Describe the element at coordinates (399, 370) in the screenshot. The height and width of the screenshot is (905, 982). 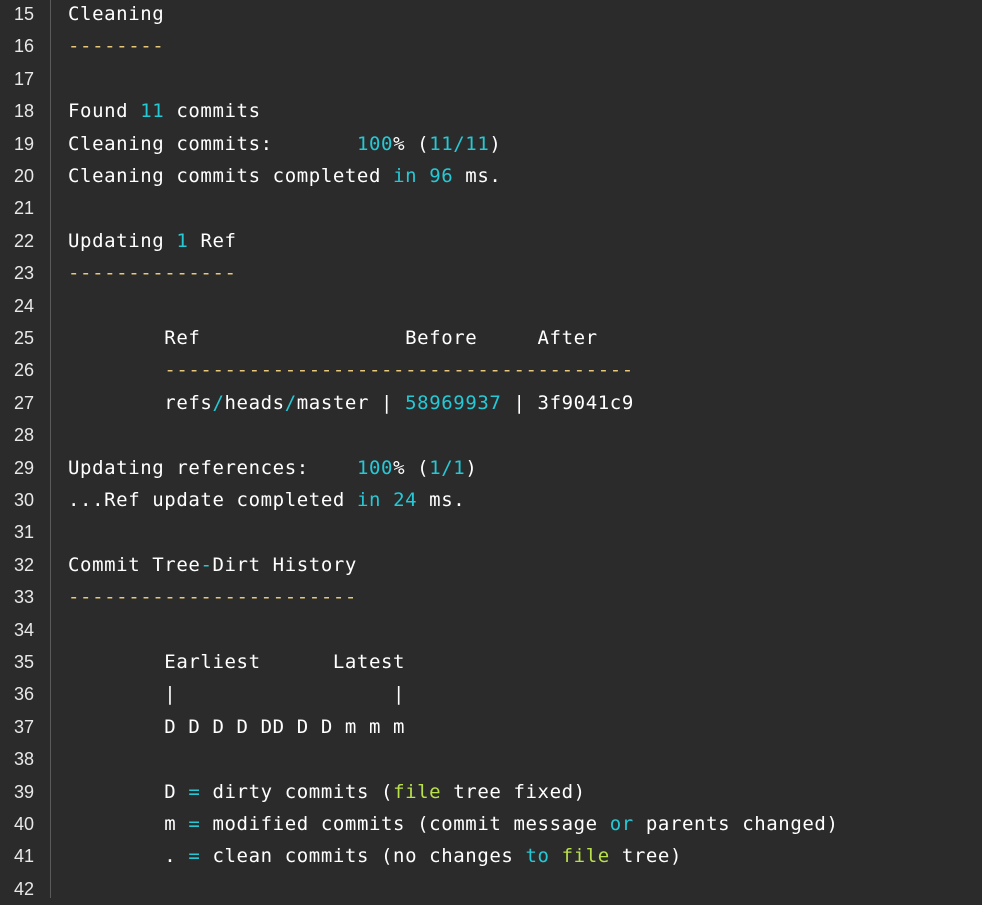
I see `token: ---------------------------------------` at that location.